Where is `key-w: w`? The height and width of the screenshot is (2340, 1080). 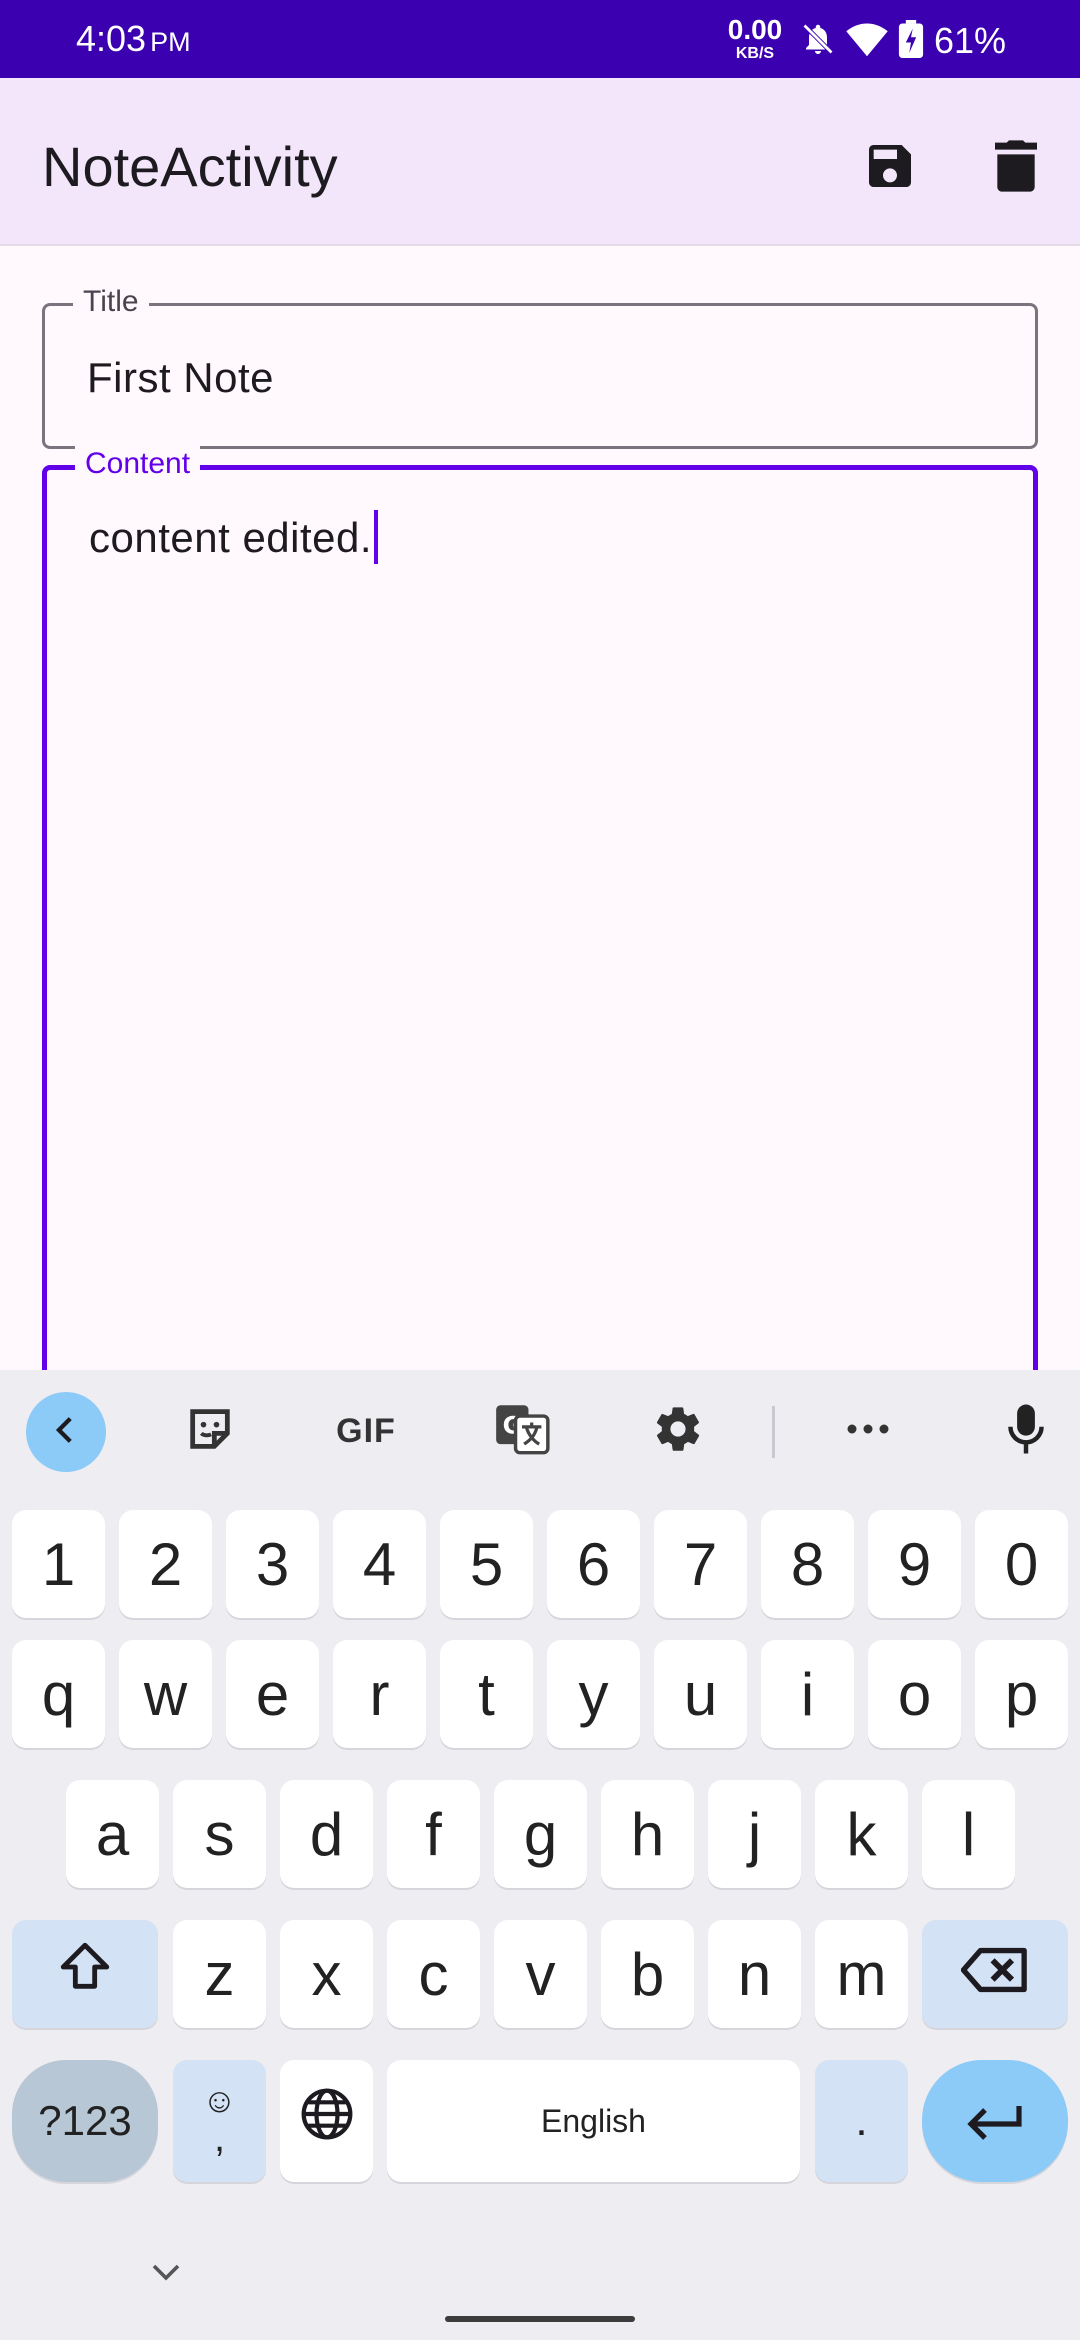 key-w: w is located at coordinates (165, 1694).